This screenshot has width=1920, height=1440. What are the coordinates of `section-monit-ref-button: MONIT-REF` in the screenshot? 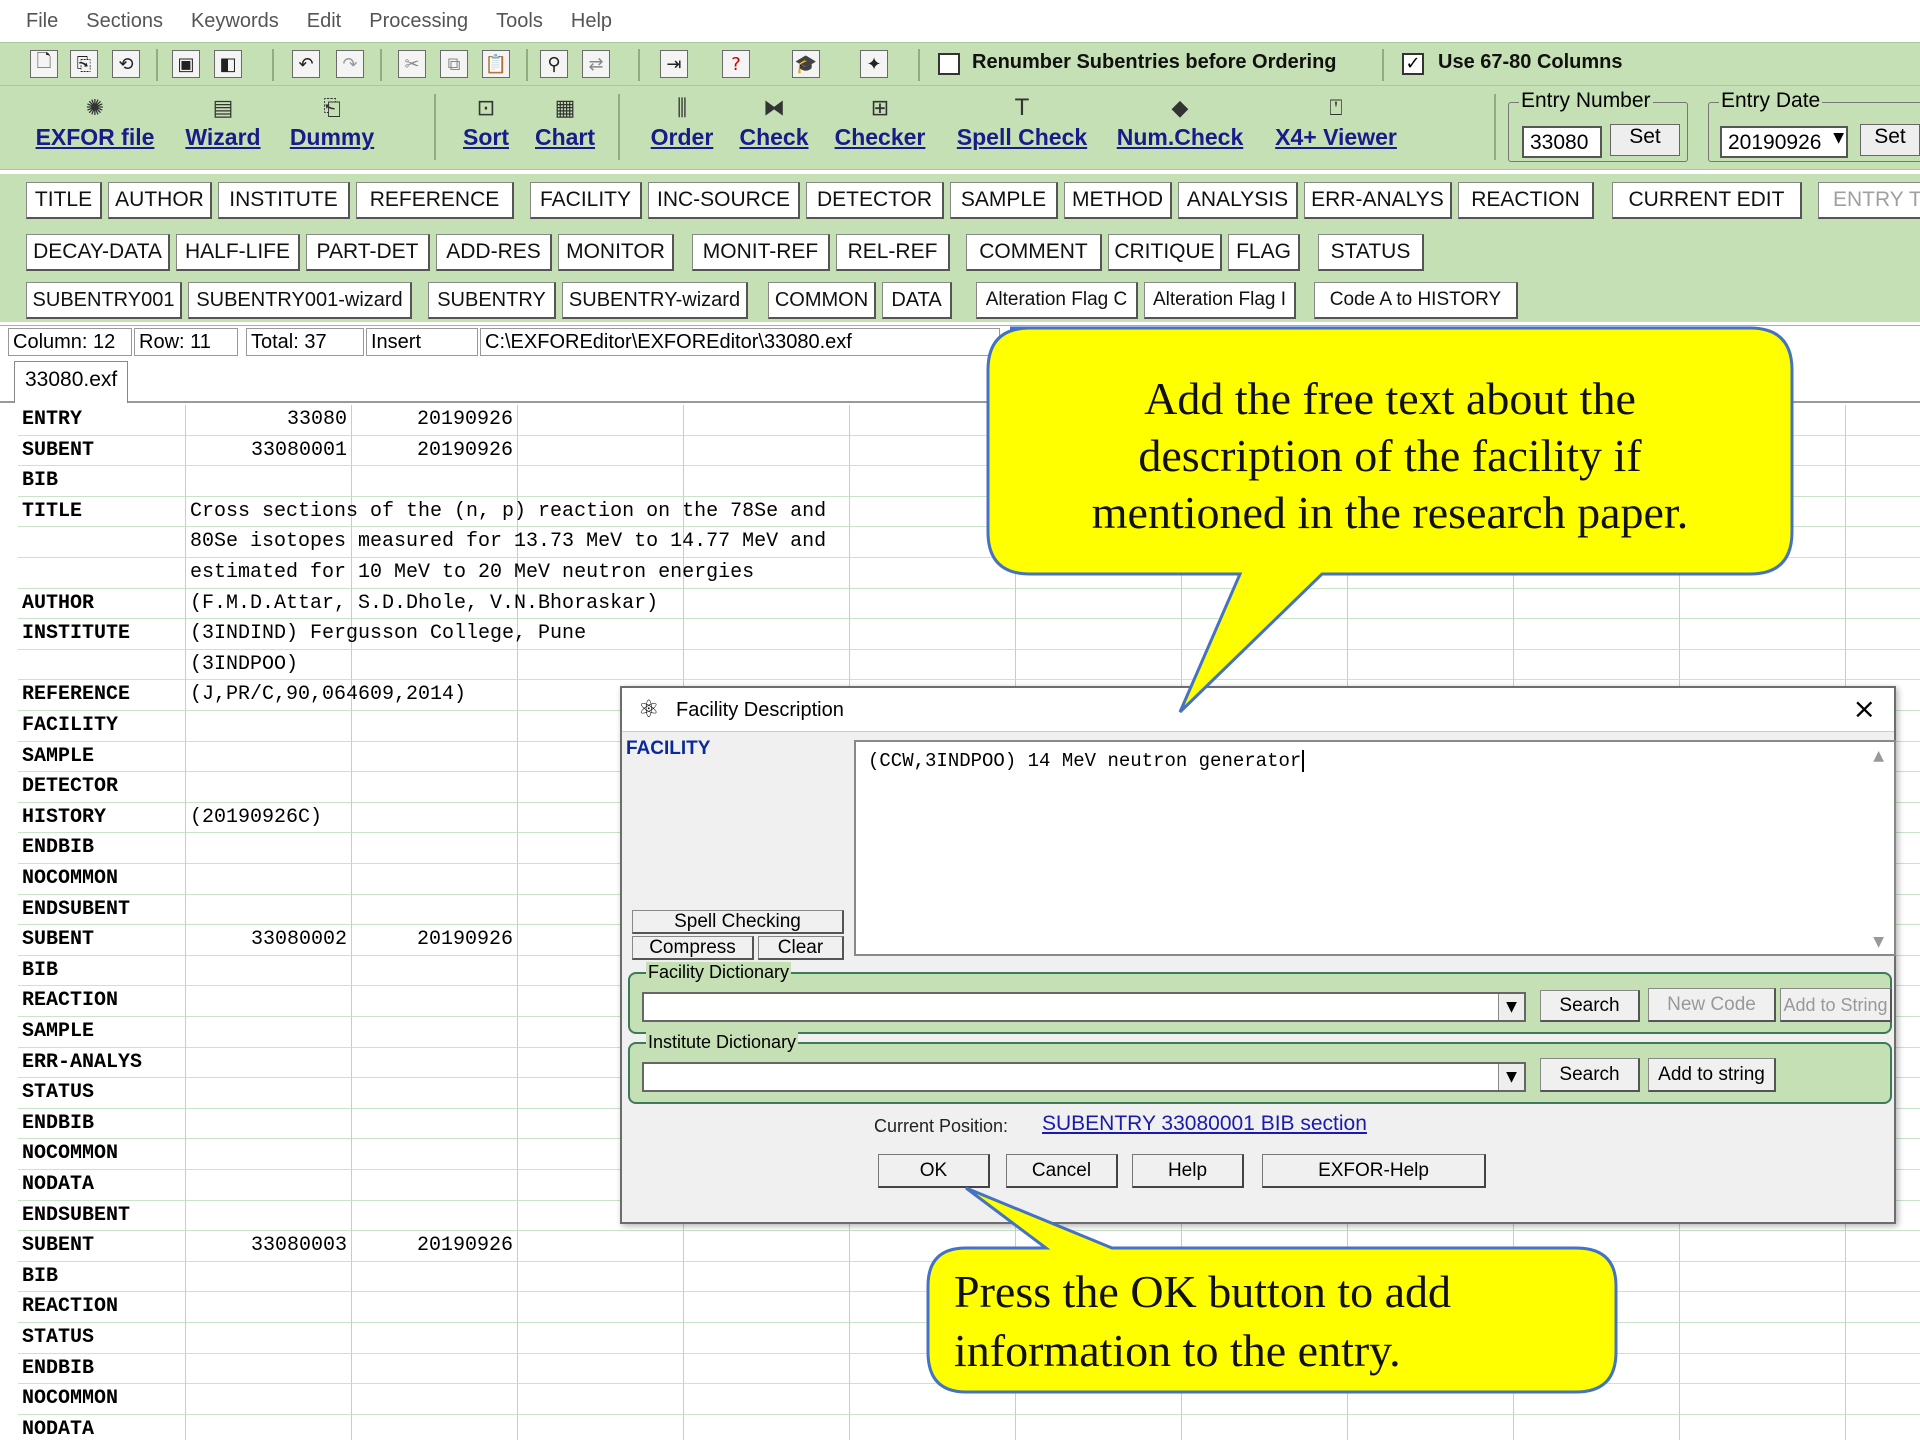 It's located at (761, 252).